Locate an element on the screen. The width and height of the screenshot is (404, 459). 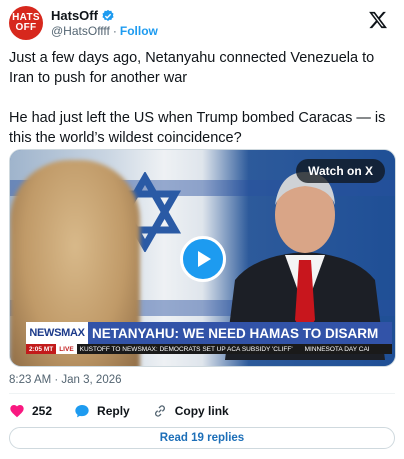
tweet-timestamp: 8:23 AM · Jan 3, 2026 is located at coordinates (65, 380).